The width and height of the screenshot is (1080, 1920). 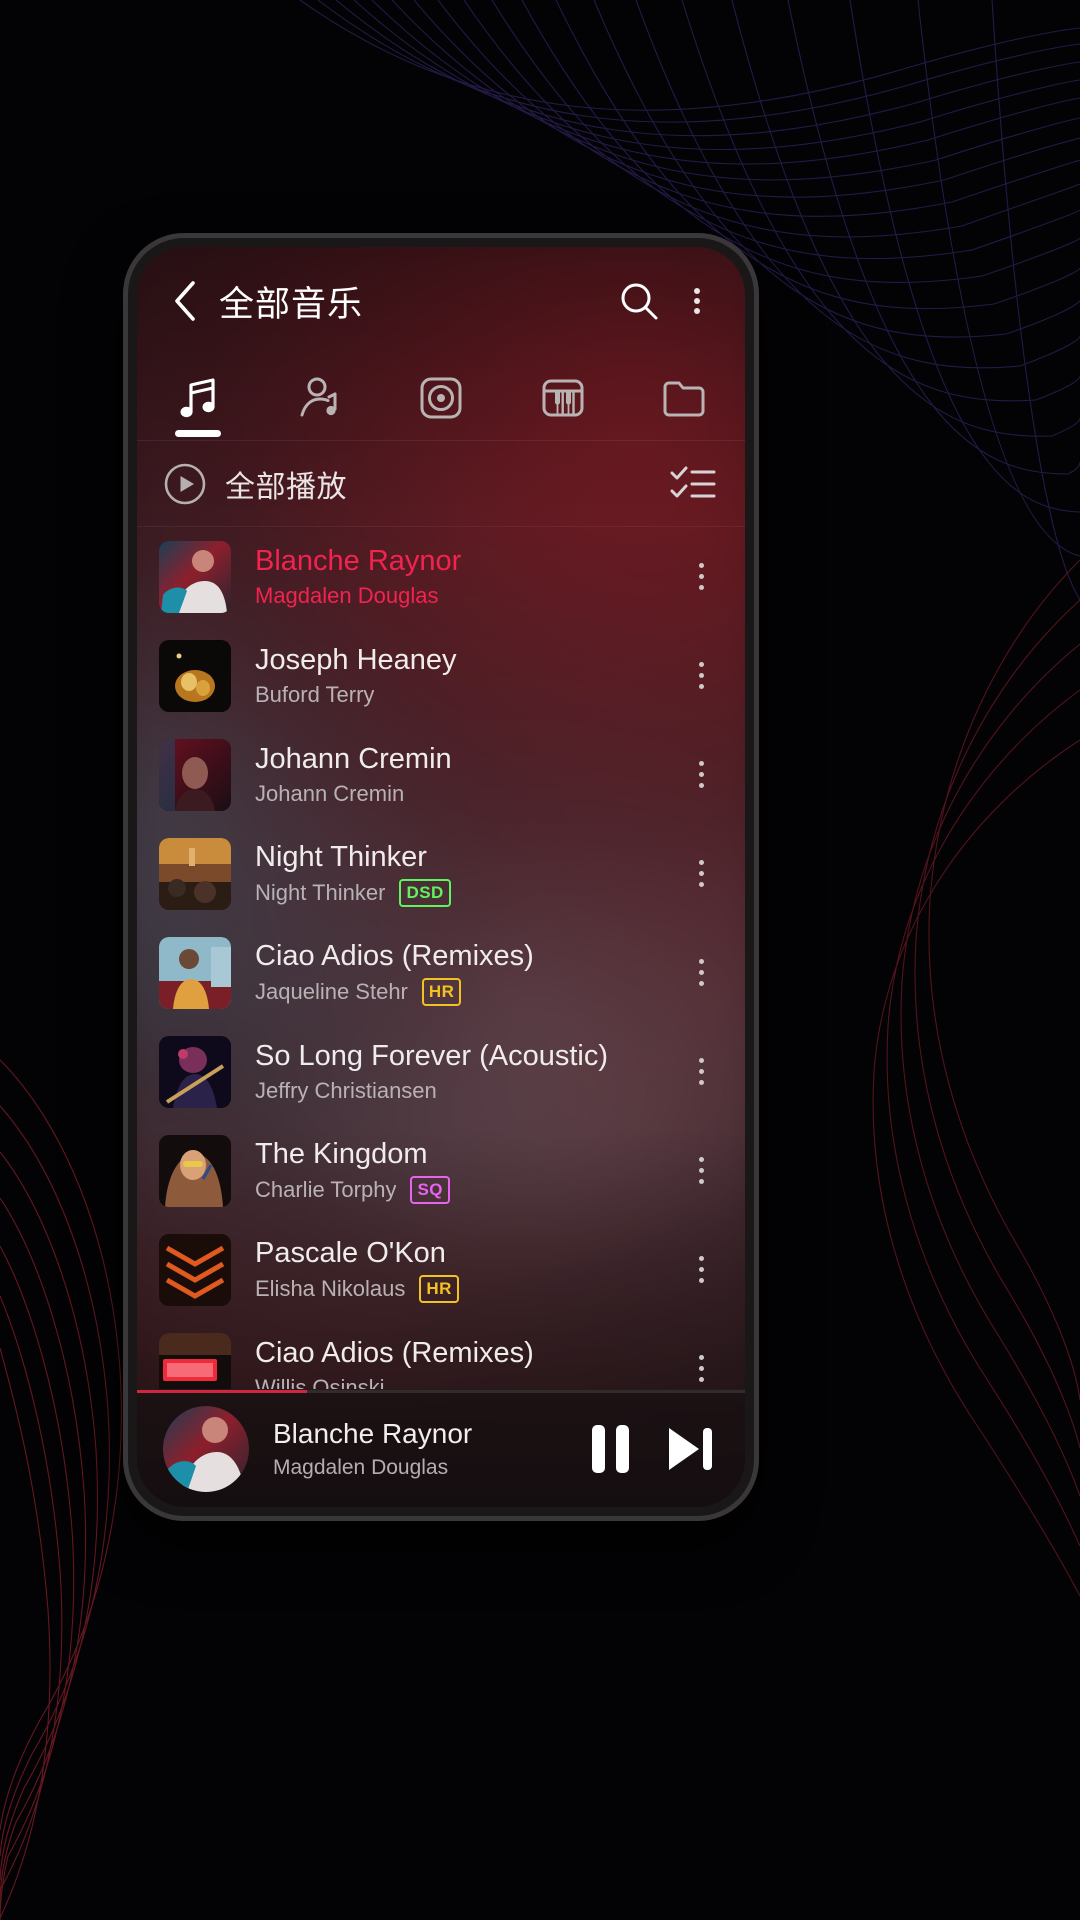 I want to click on playback-progress-track, so click(x=441, y=1391).